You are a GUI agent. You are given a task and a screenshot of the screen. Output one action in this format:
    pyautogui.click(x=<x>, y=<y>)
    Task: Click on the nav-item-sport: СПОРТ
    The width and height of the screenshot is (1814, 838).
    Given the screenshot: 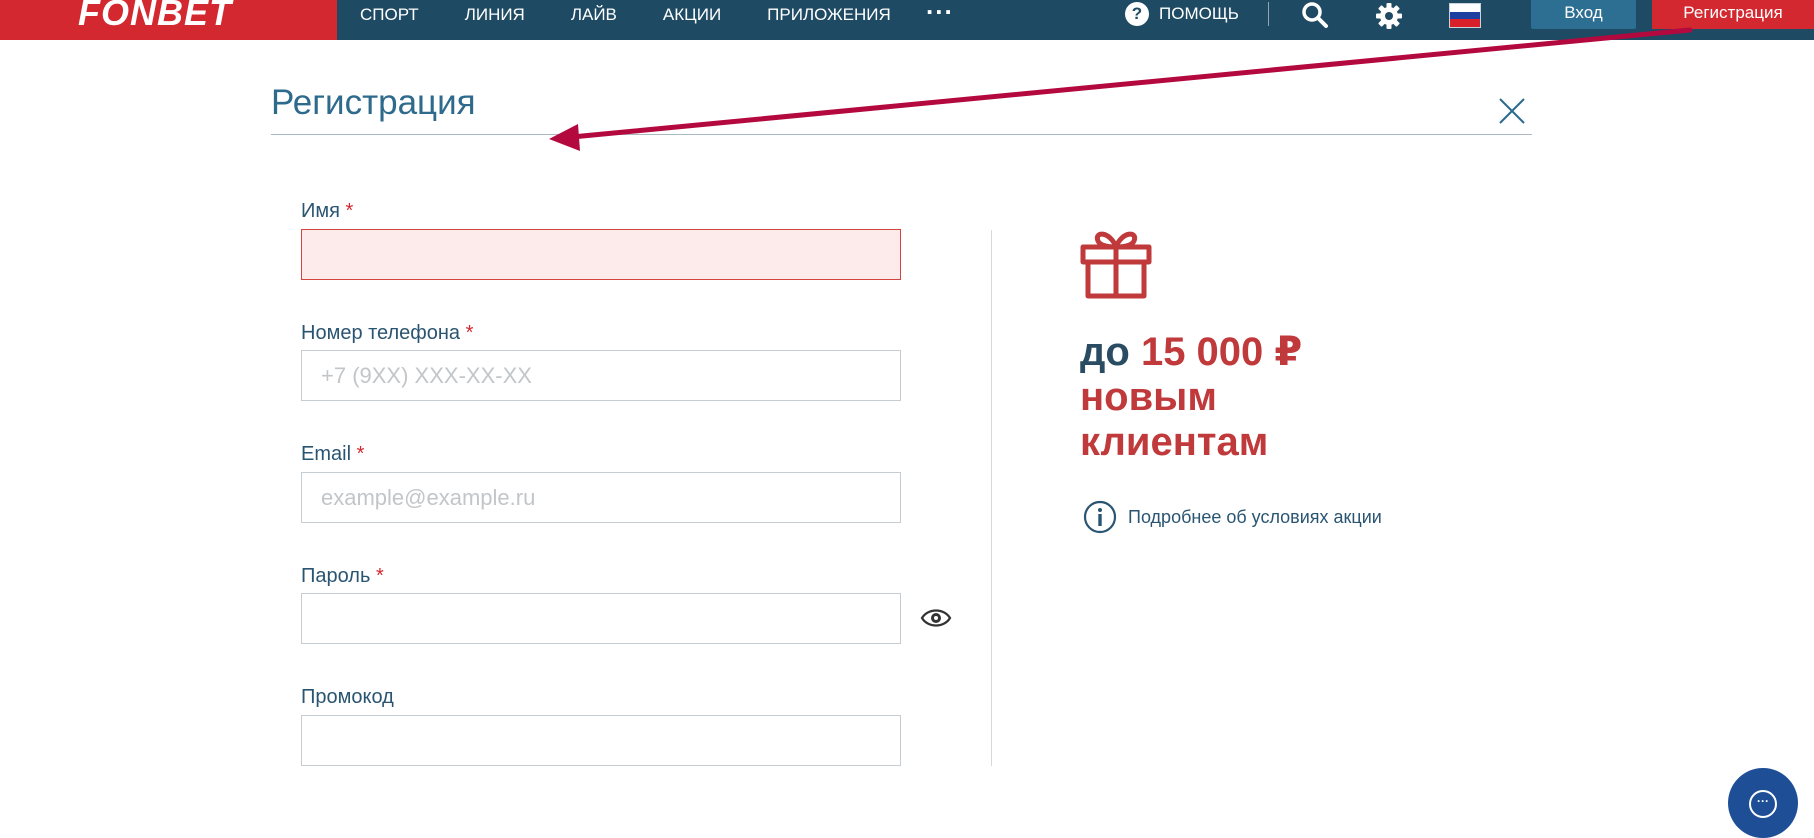 What is the action you would take?
    pyautogui.click(x=389, y=15)
    